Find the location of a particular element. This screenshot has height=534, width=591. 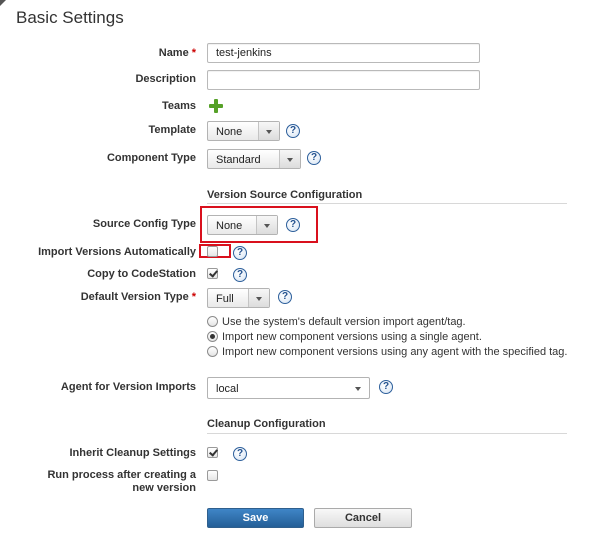

run-process-after-creating-checkbox is located at coordinates (212, 475).